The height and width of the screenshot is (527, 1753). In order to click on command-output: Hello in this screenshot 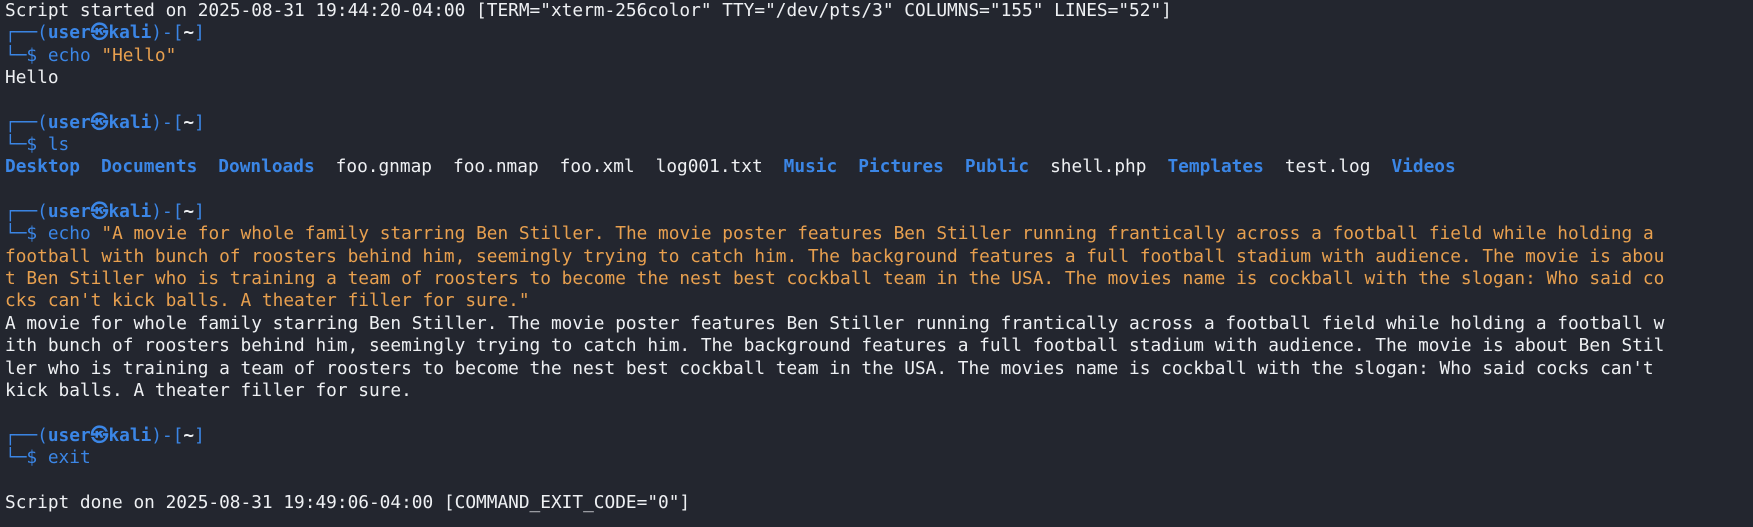, I will do `click(32, 78)`.